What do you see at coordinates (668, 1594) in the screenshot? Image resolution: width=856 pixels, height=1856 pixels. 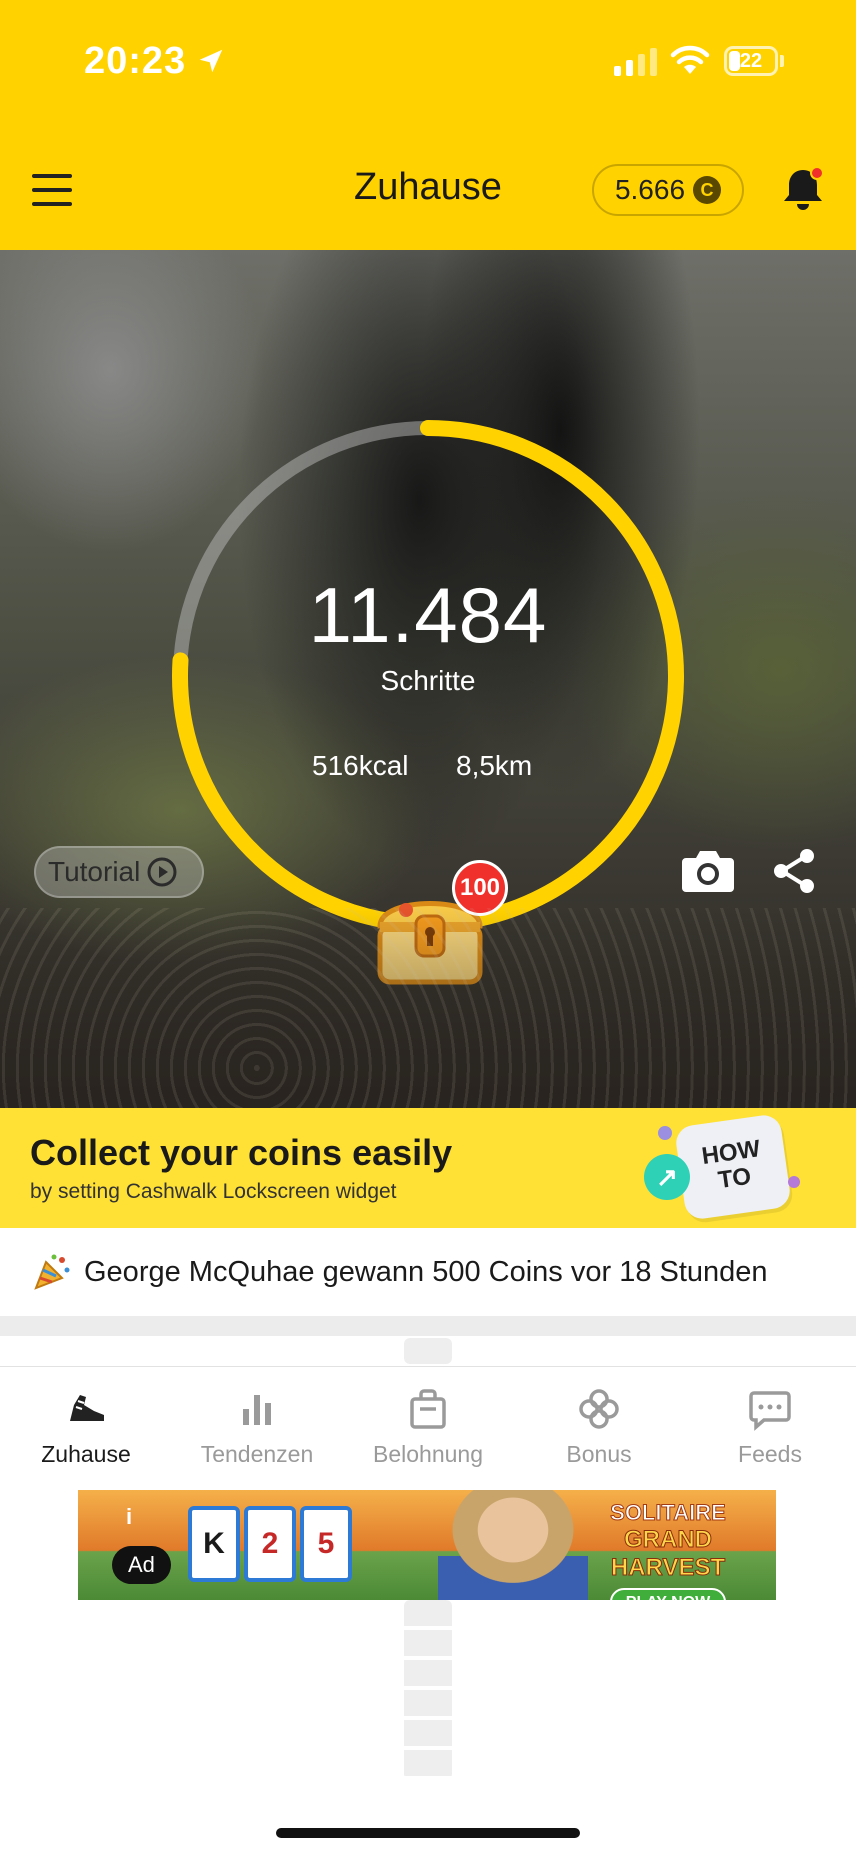 I see `ad-play-now-button: PLAY NOW` at bounding box center [668, 1594].